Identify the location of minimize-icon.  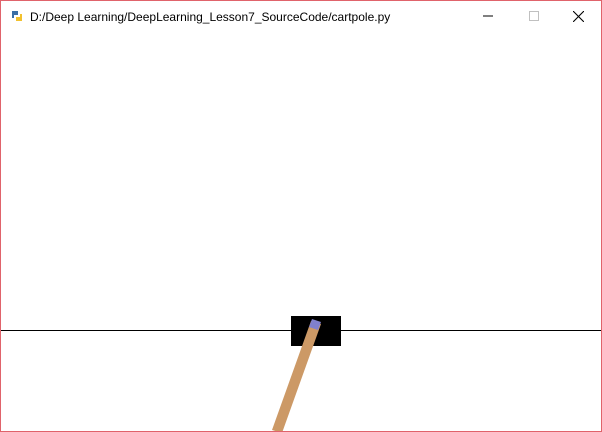
(488, 16).